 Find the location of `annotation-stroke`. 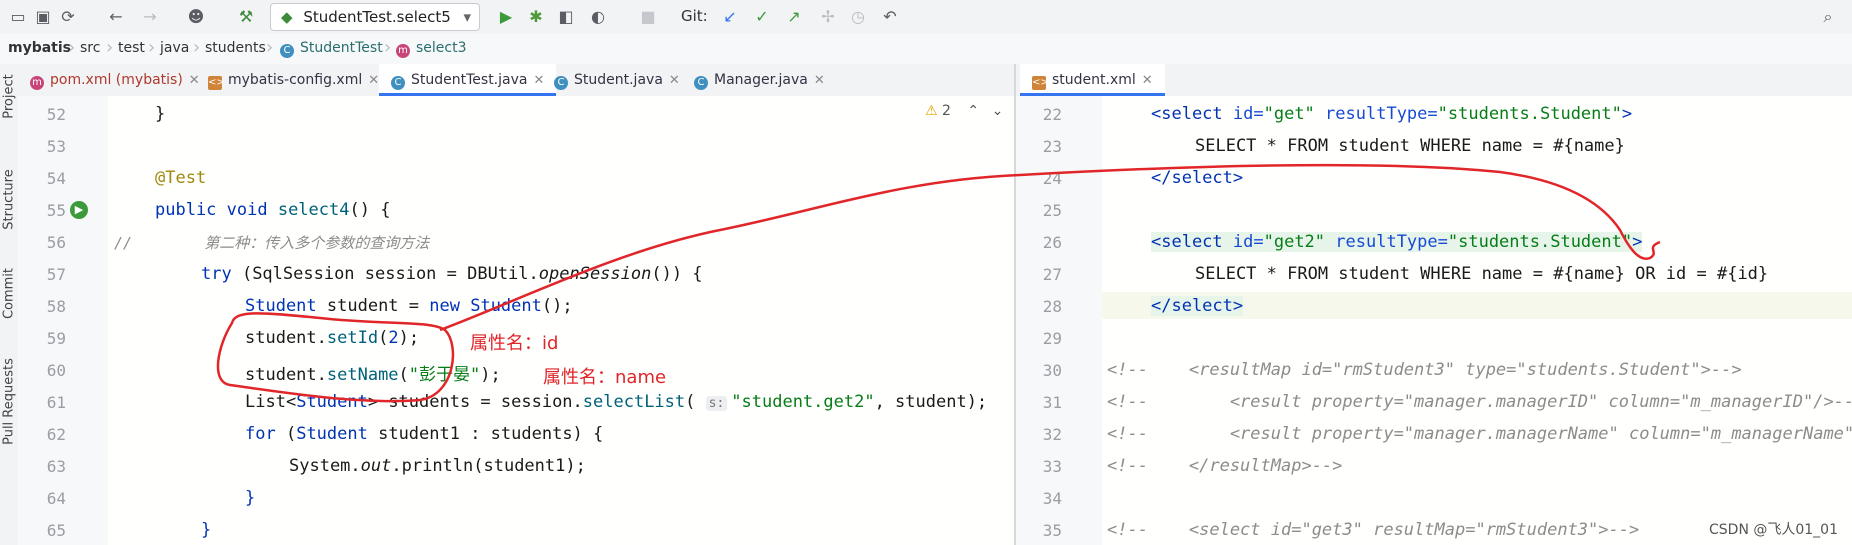

annotation-stroke is located at coordinates (335, 357).